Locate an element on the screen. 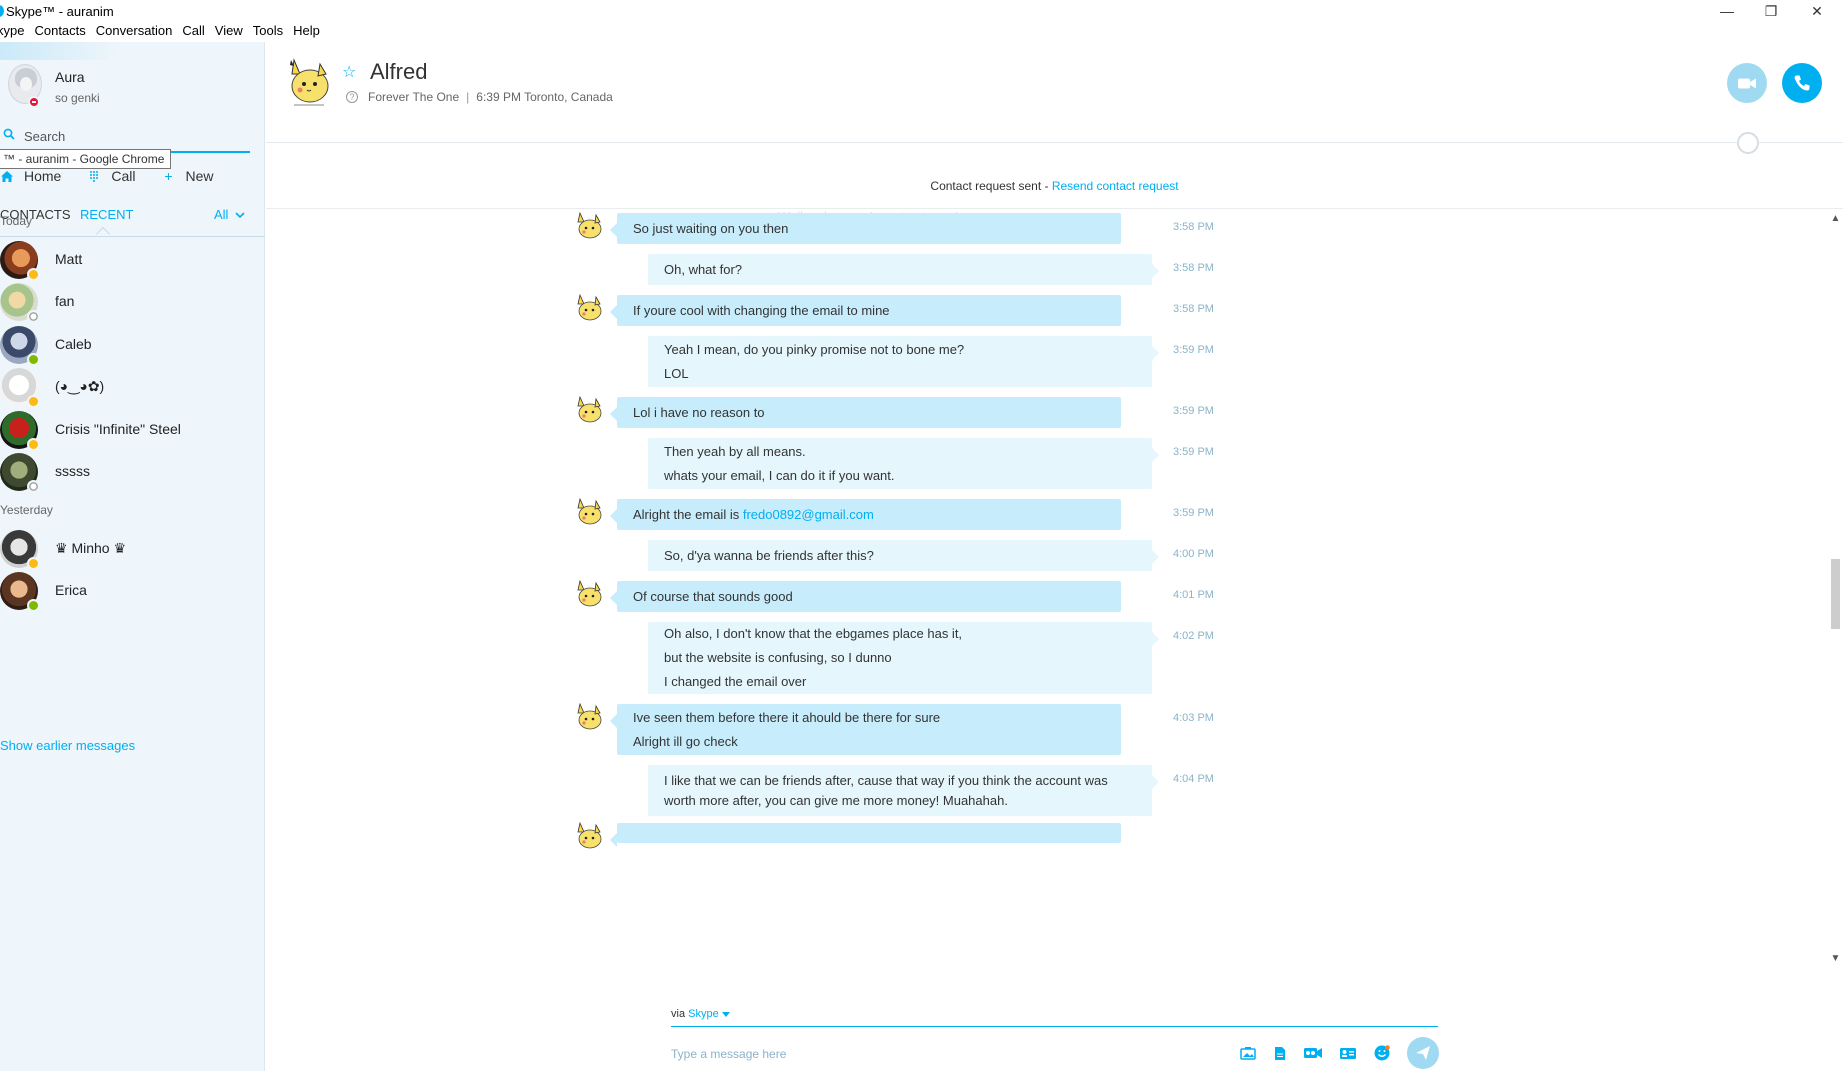 This screenshot has width=1843, height=1071. contact-avatar is located at coordinates (310, 80).